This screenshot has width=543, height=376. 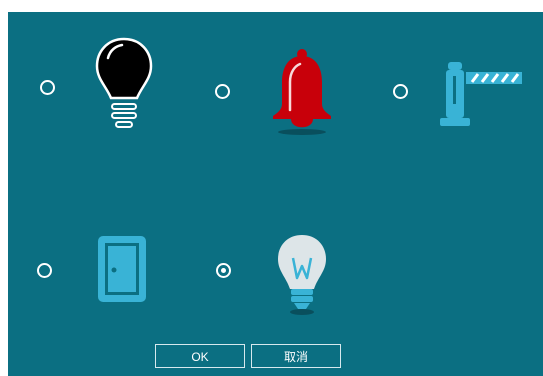 What do you see at coordinates (296, 356) in the screenshot?
I see `cancel-button: 取消` at bounding box center [296, 356].